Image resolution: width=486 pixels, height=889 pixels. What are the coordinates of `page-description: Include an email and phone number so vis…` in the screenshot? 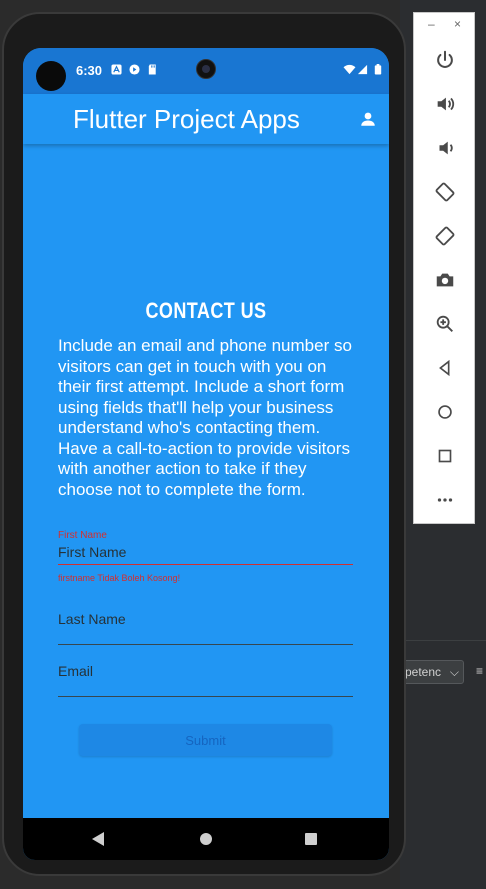 It's located at (205, 417).